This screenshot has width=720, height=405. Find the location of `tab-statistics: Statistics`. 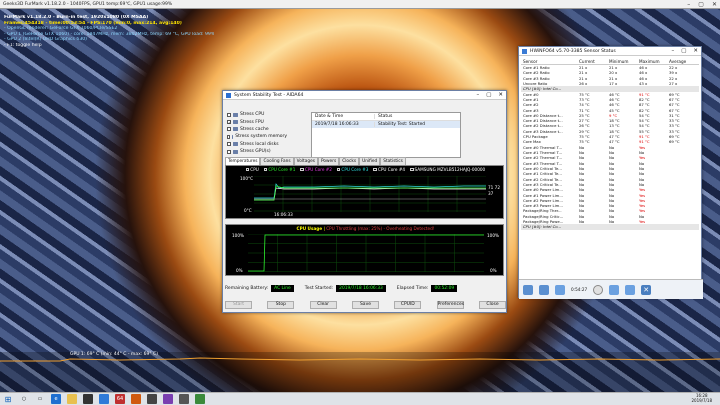

tab-statistics: Statistics is located at coordinates (393, 161).